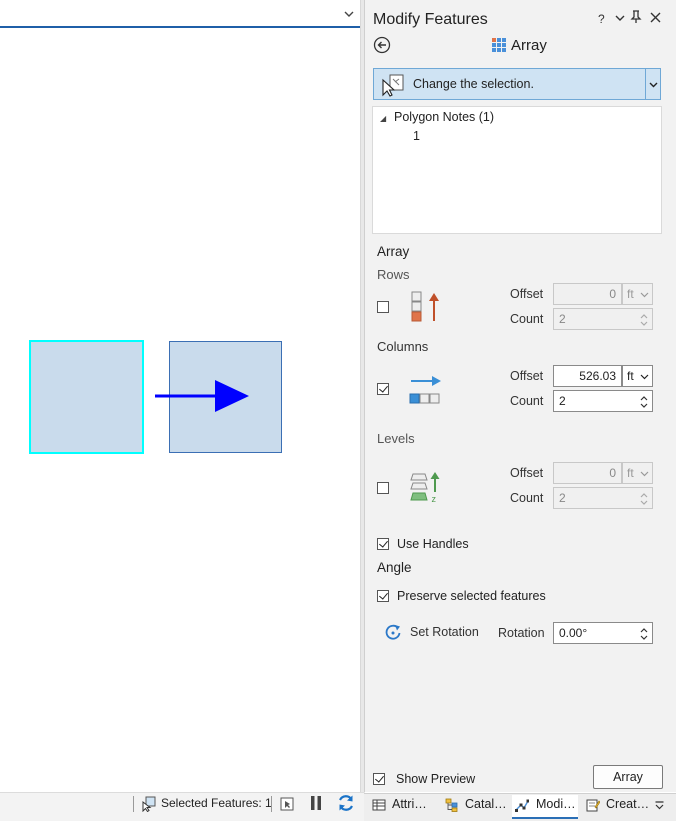  I want to click on tree-layer-node: Polygon Notes (1), so click(444, 117).